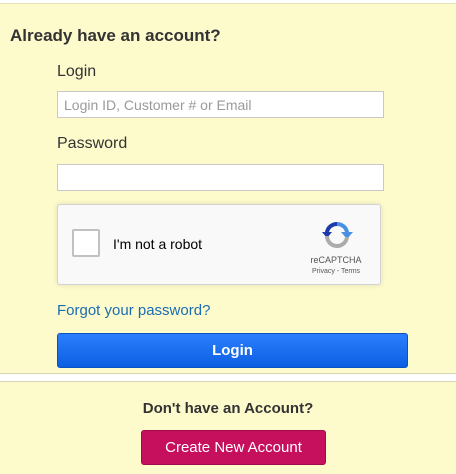 The image size is (456, 474). I want to click on create-account-button: Create New Account, so click(233, 447).